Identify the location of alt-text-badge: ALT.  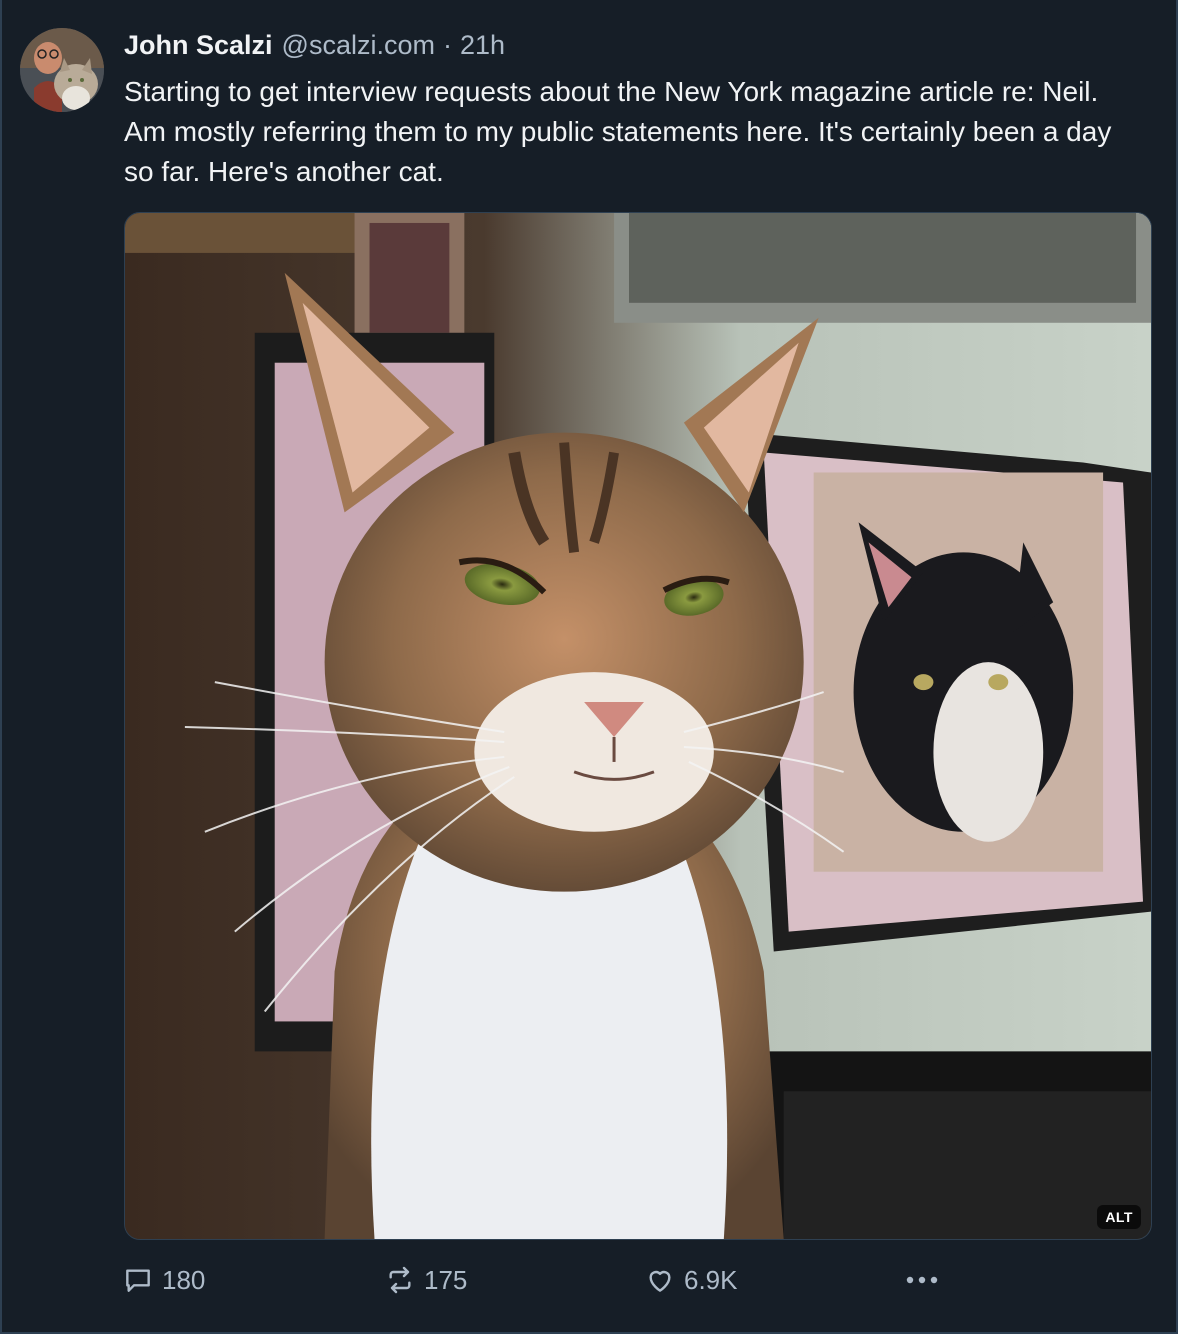
(1119, 1217).